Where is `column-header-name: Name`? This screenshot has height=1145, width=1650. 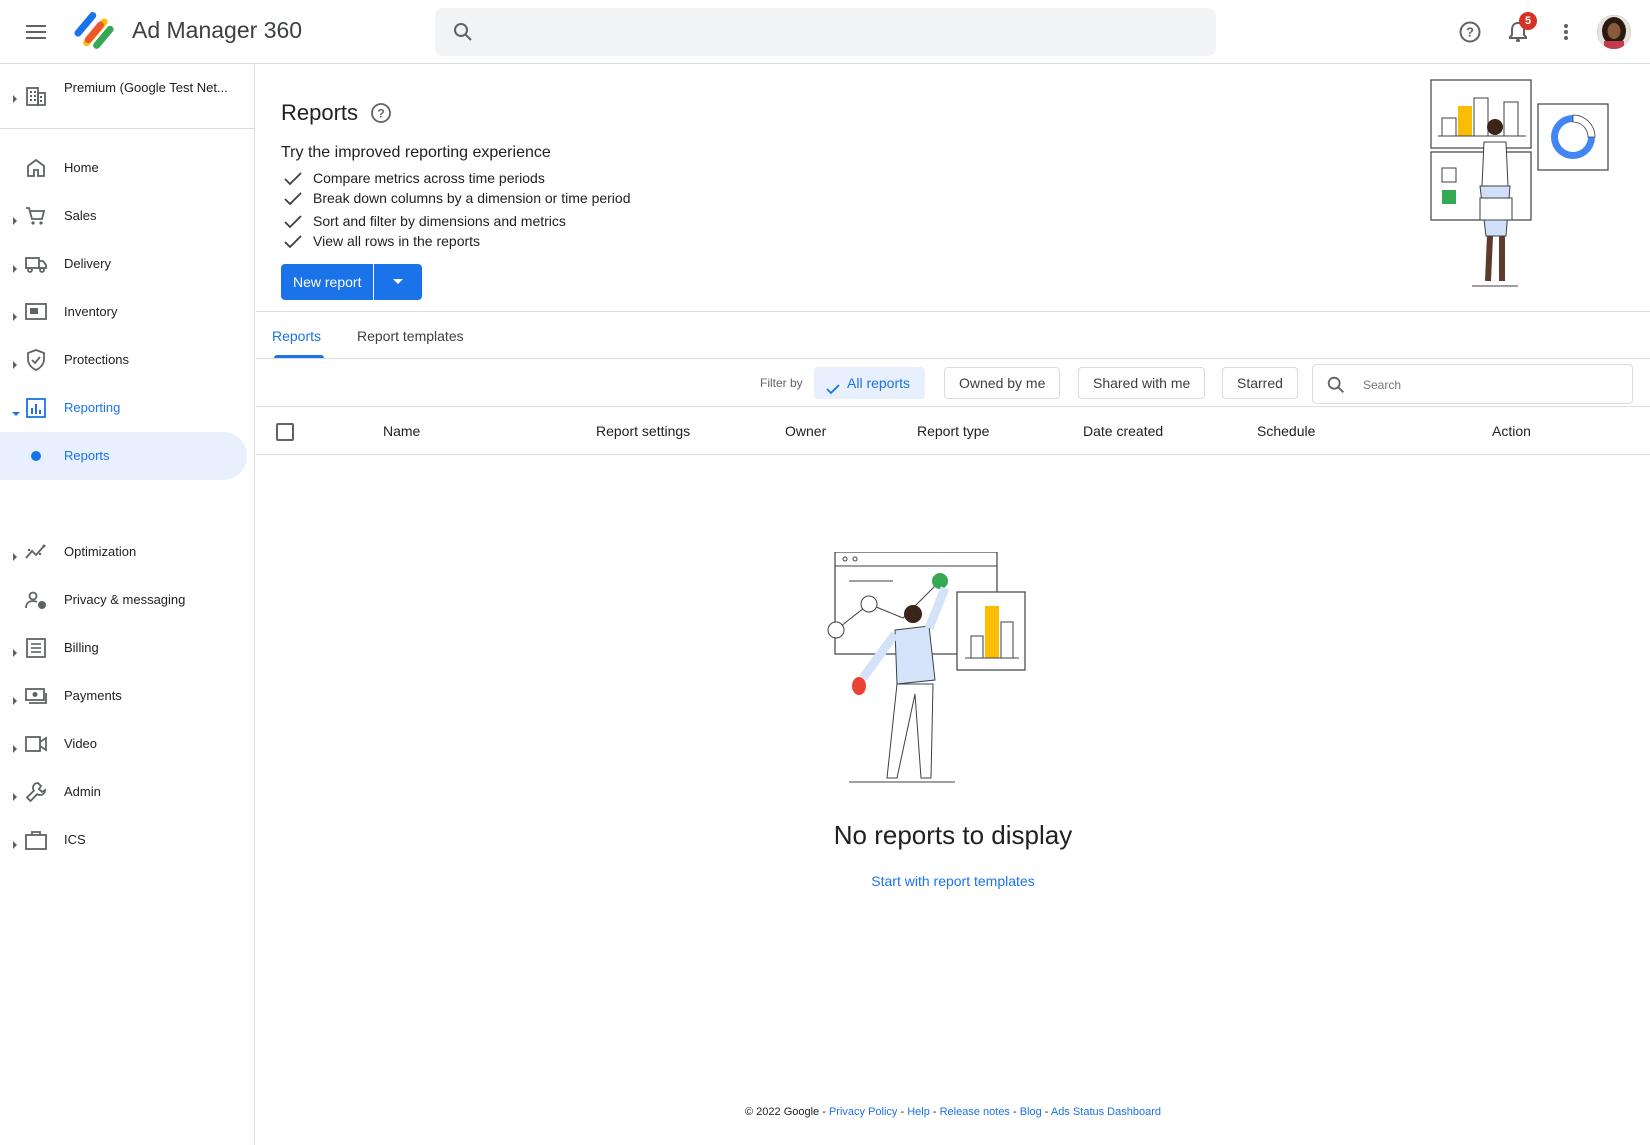 column-header-name: Name is located at coordinates (401, 431).